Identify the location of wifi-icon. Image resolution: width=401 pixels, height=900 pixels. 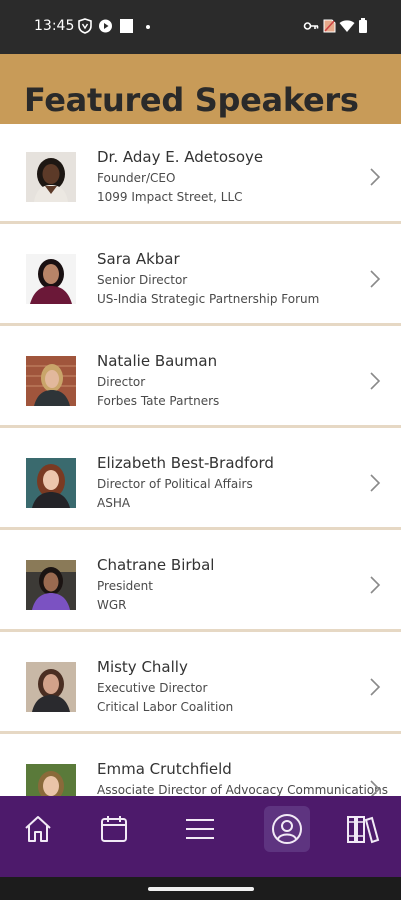
(347, 26).